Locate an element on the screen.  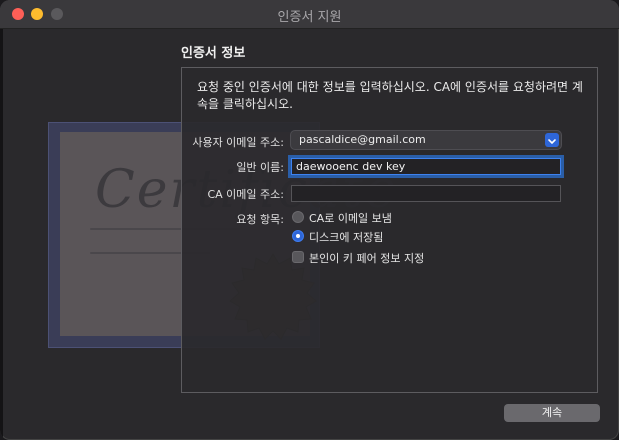
ca-email-input is located at coordinates (426, 193).